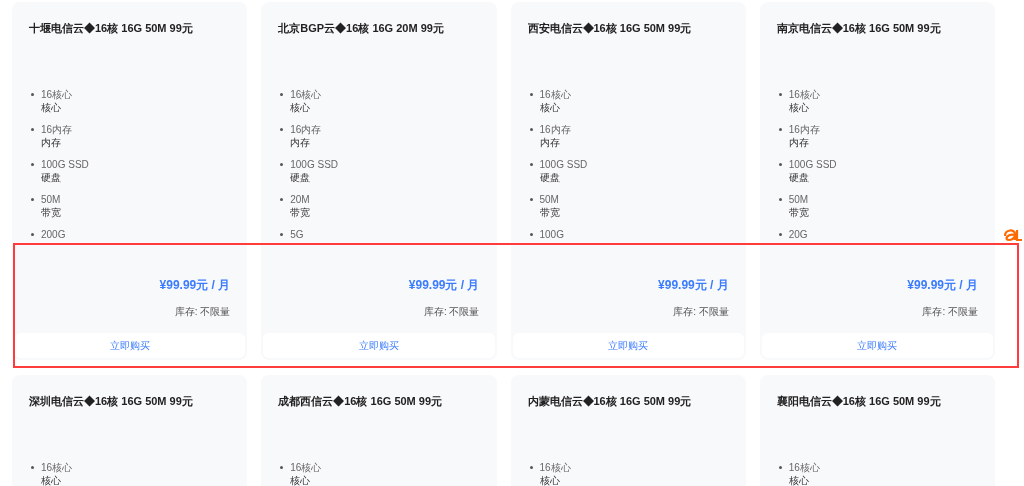 The width and height of the screenshot is (1024, 486). I want to click on product-title: 十堰电信云◆16核 16G 50M 99元, so click(111, 28).